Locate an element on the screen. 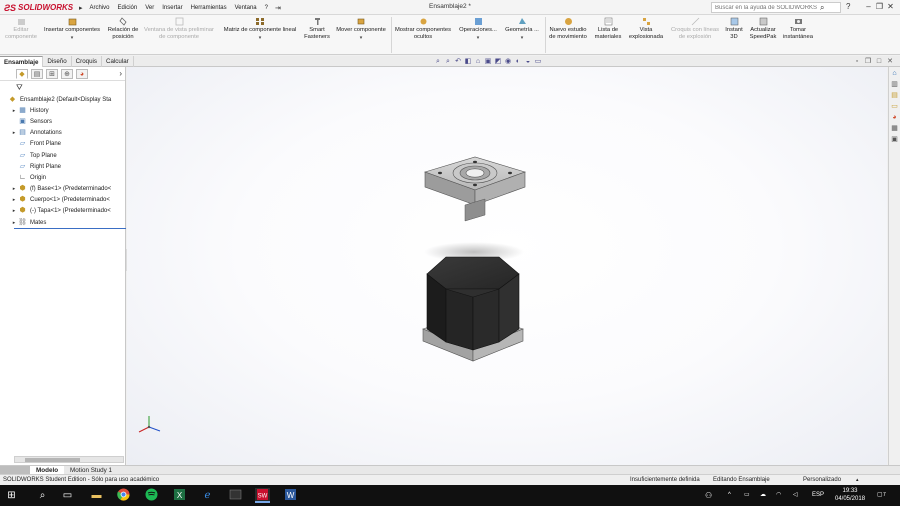  mate-button: Relación de posición is located at coordinates (123, 35).